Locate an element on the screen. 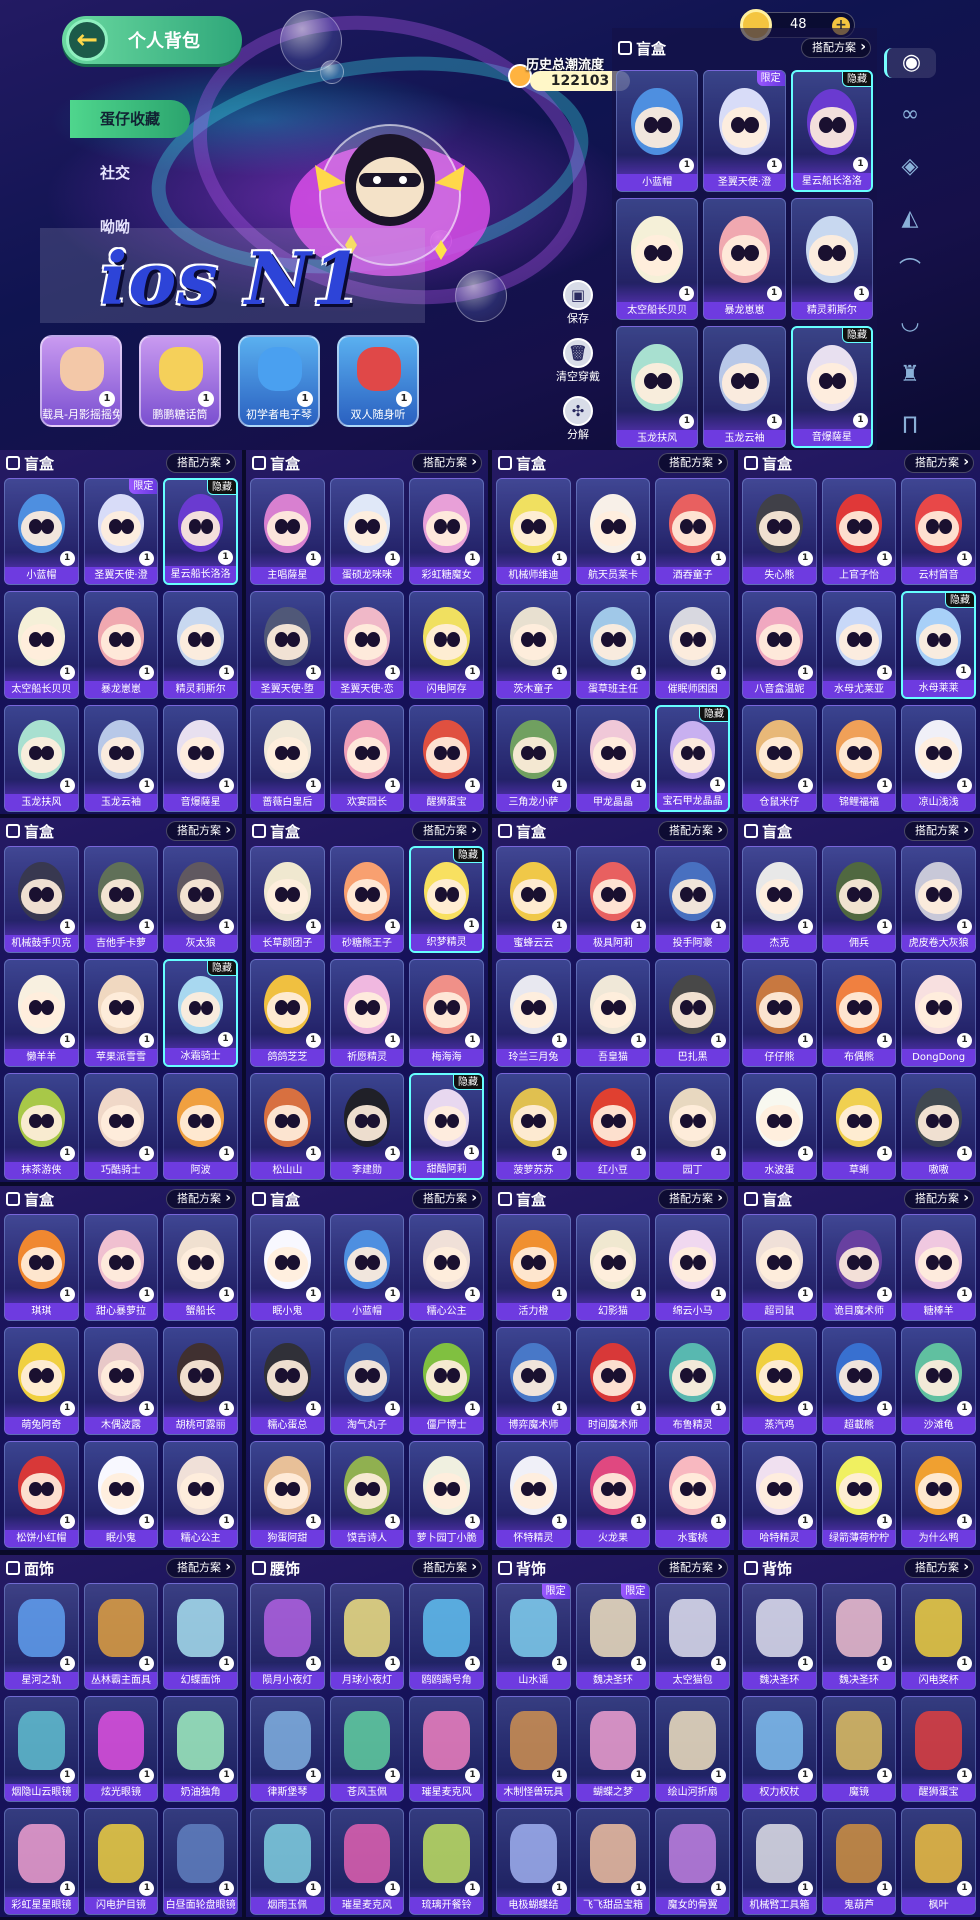  item-card: 1 红小豆 is located at coordinates (613, 1126).